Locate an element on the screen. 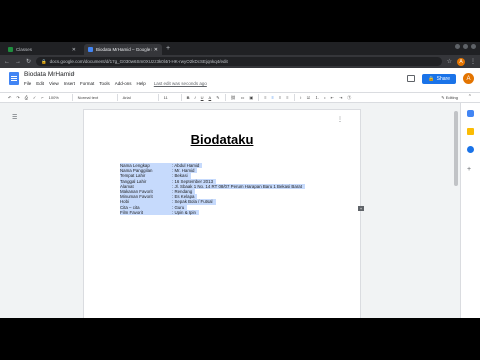 The height and width of the screenshot is (360, 480). reload-icon: ↻ is located at coordinates (28, 61).